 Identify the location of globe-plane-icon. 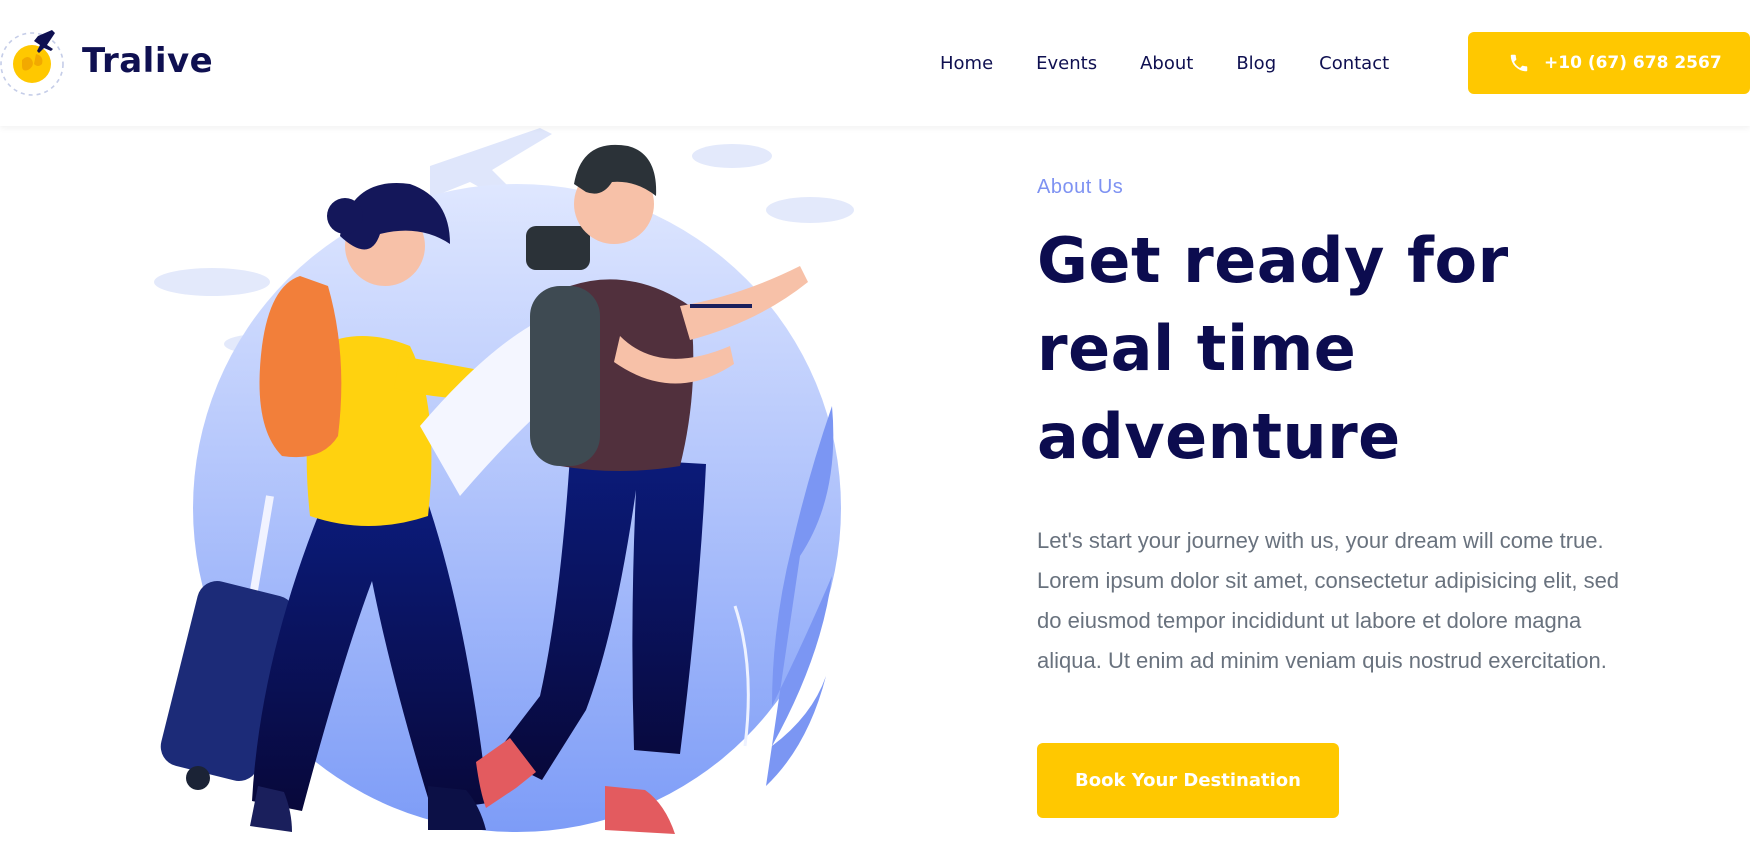
(32, 63).